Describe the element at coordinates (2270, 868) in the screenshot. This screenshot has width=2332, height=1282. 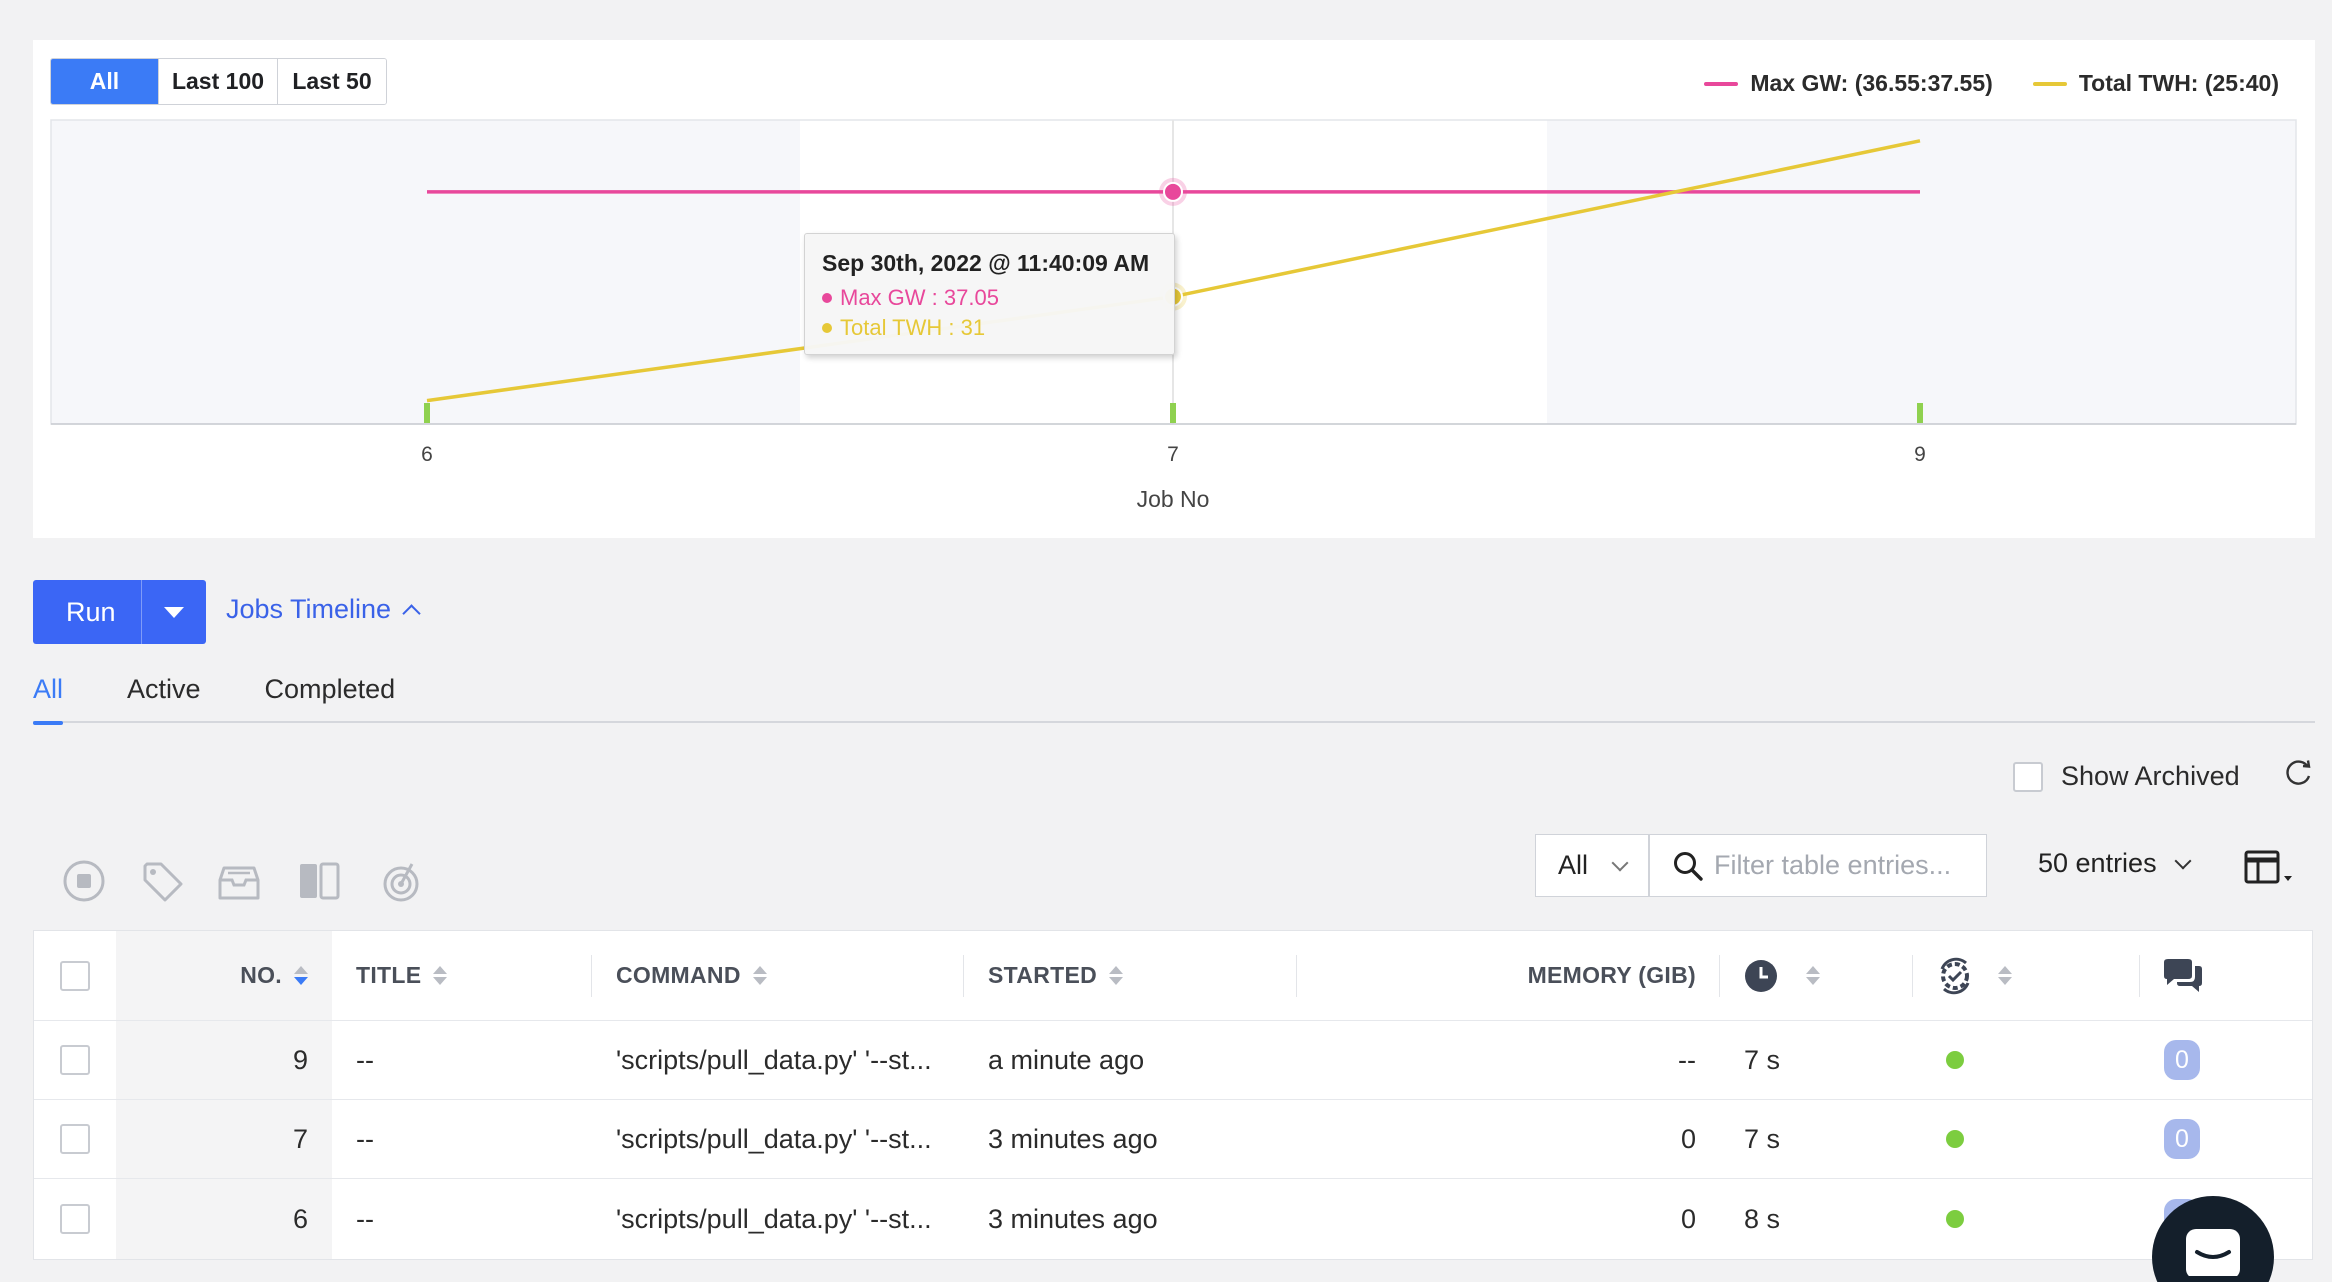
I see `column-settings-icon` at that location.